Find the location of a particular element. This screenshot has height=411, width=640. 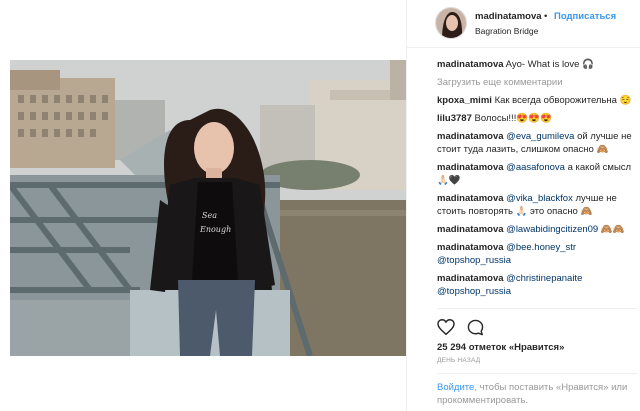

avatar is located at coordinates (451, 23).